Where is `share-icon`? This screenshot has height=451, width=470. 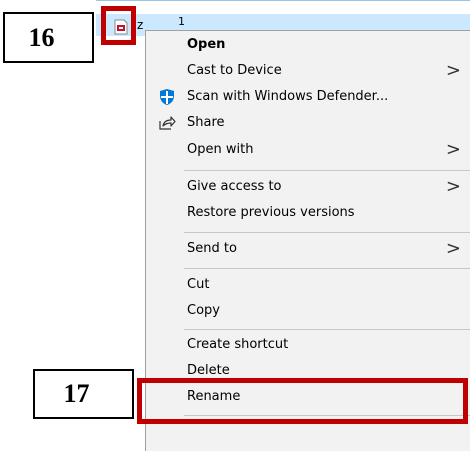
share-icon is located at coordinates (167, 123).